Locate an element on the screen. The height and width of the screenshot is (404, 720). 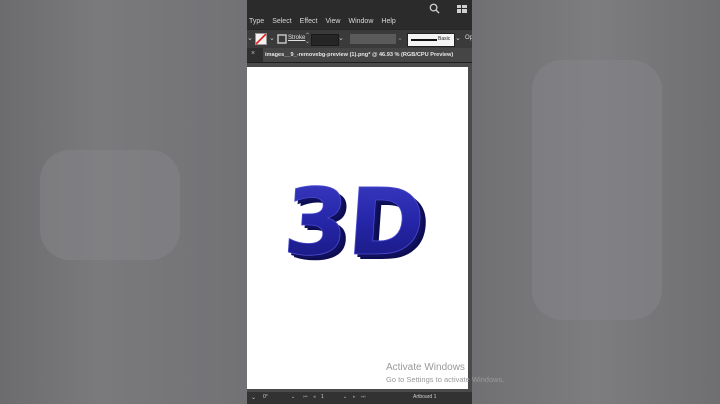
fill-none-swatch-icon is located at coordinates (261, 39).